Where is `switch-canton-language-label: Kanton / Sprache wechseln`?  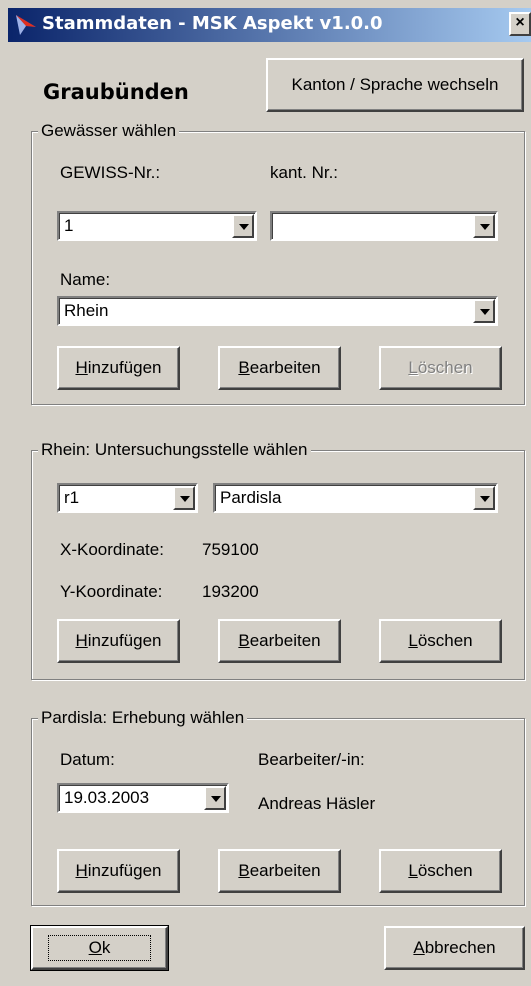 switch-canton-language-label: Kanton / Sprache wechseln is located at coordinates (395, 84).